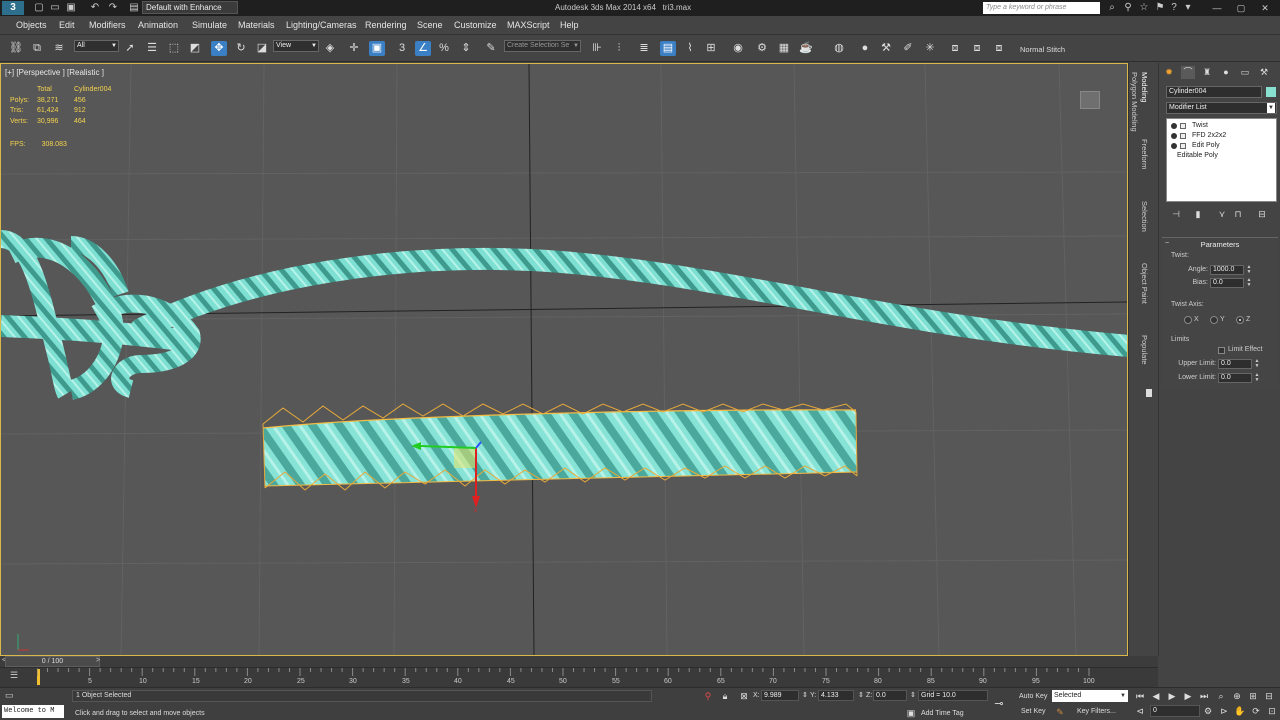  What do you see at coordinates (668, 48) in the screenshot?
I see `ribbon-toggle-icon: ▤` at bounding box center [668, 48].